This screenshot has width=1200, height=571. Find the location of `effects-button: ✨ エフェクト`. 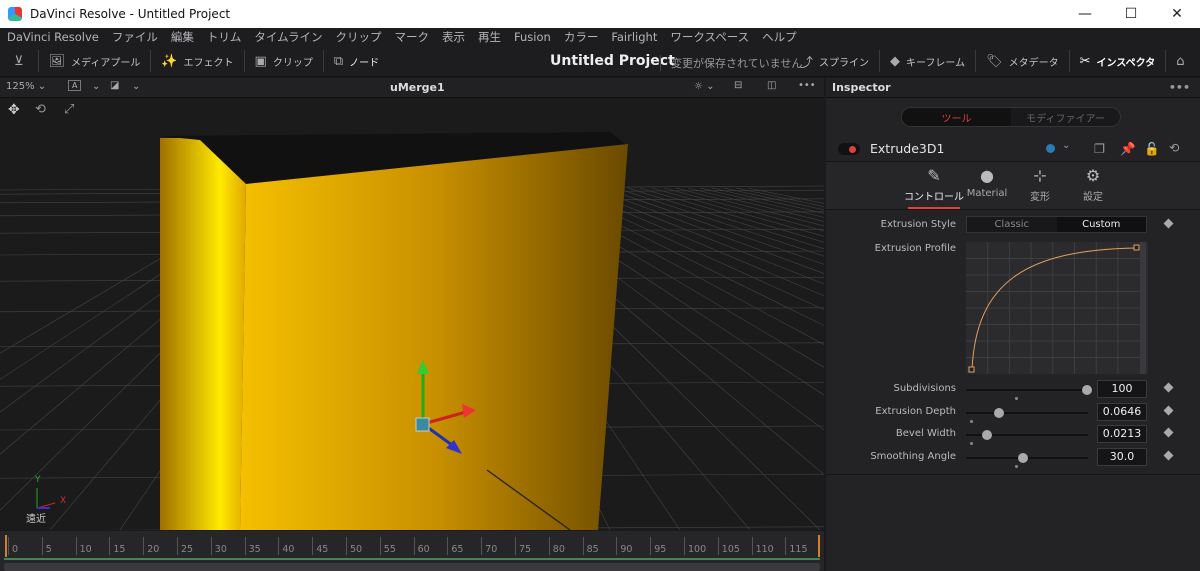

effects-button: ✨ エフェクト is located at coordinates (198, 61).